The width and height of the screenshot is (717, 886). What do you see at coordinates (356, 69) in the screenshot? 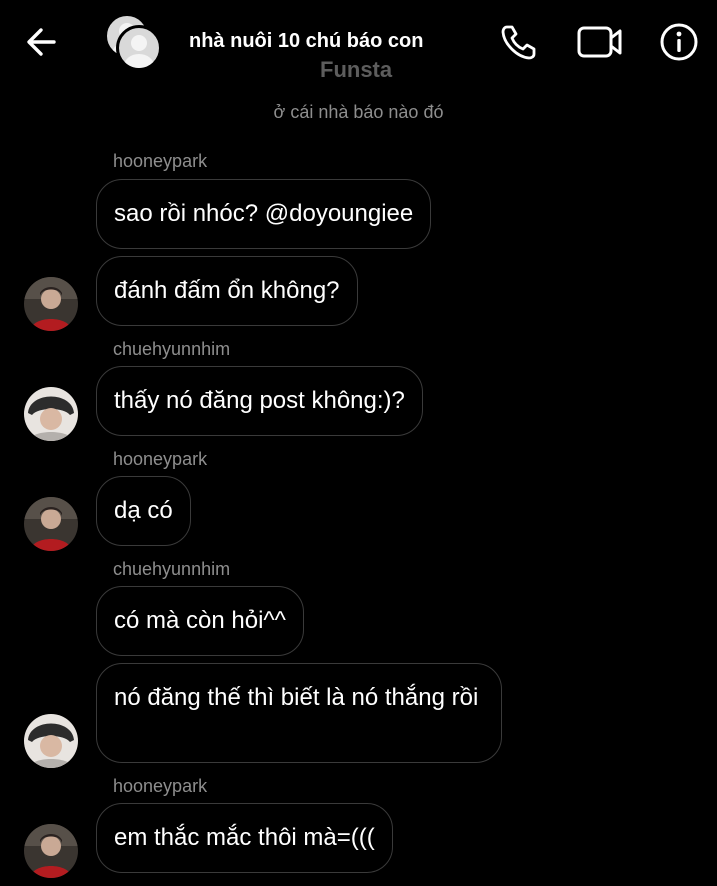
I see `chat-subtitle: Funsta` at bounding box center [356, 69].